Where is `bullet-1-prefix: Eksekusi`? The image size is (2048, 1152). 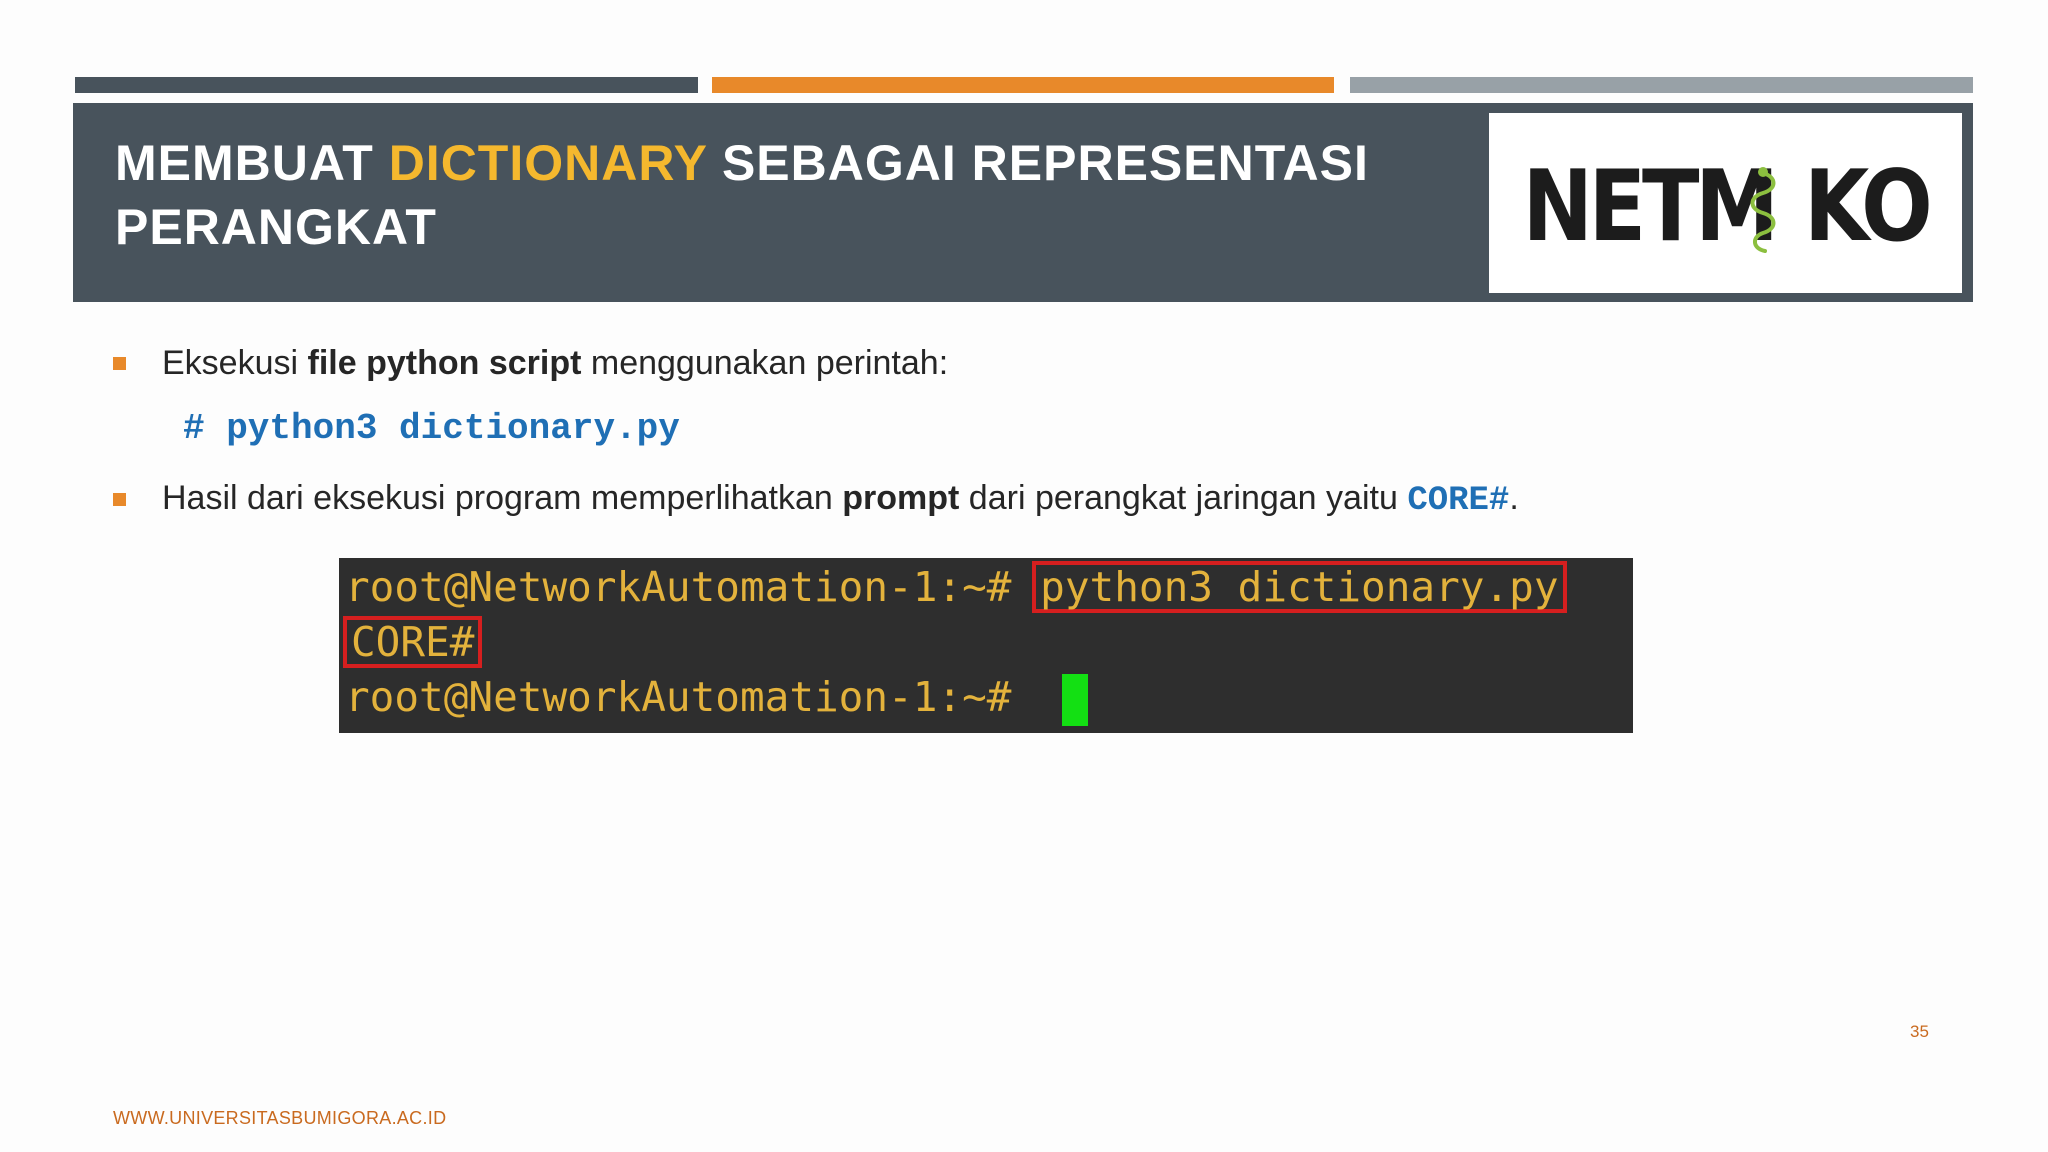 bullet-1-prefix: Eksekusi is located at coordinates (235, 363).